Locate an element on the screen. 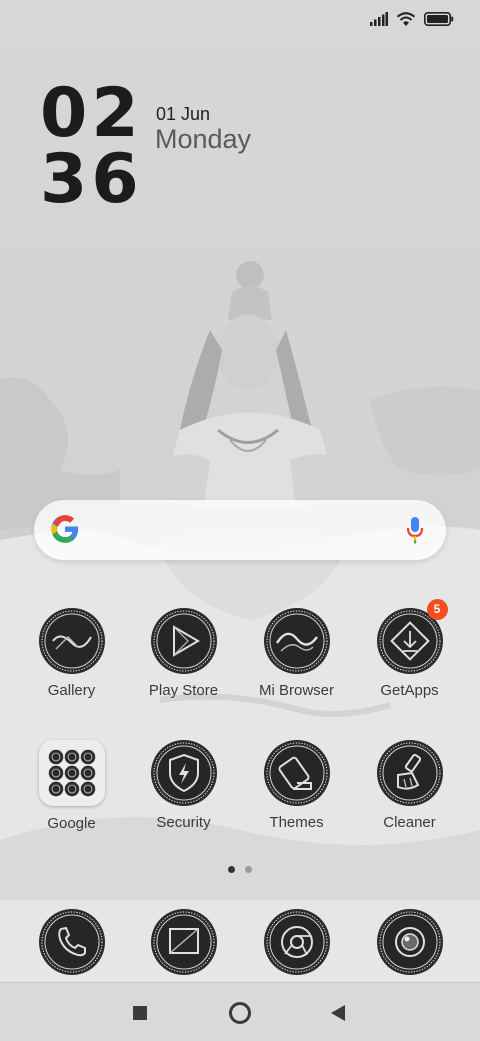 The height and width of the screenshot is (1041, 480). app-getapps: 5 GetApps is located at coordinates (409, 649).